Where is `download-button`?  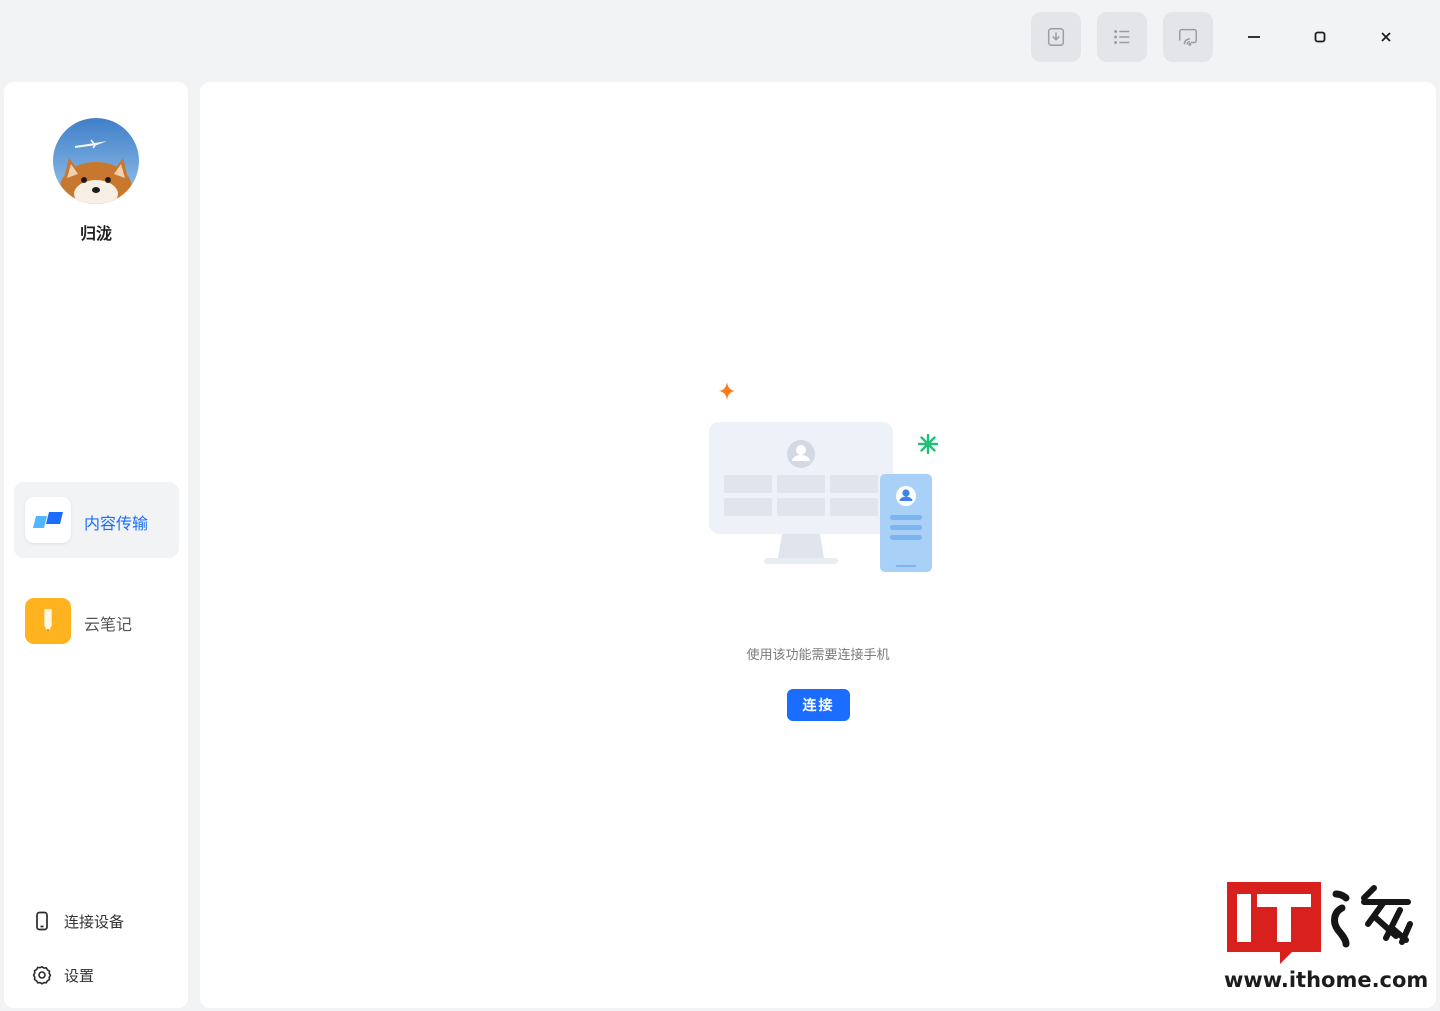 download-button is located at coordinates (1056, 37).